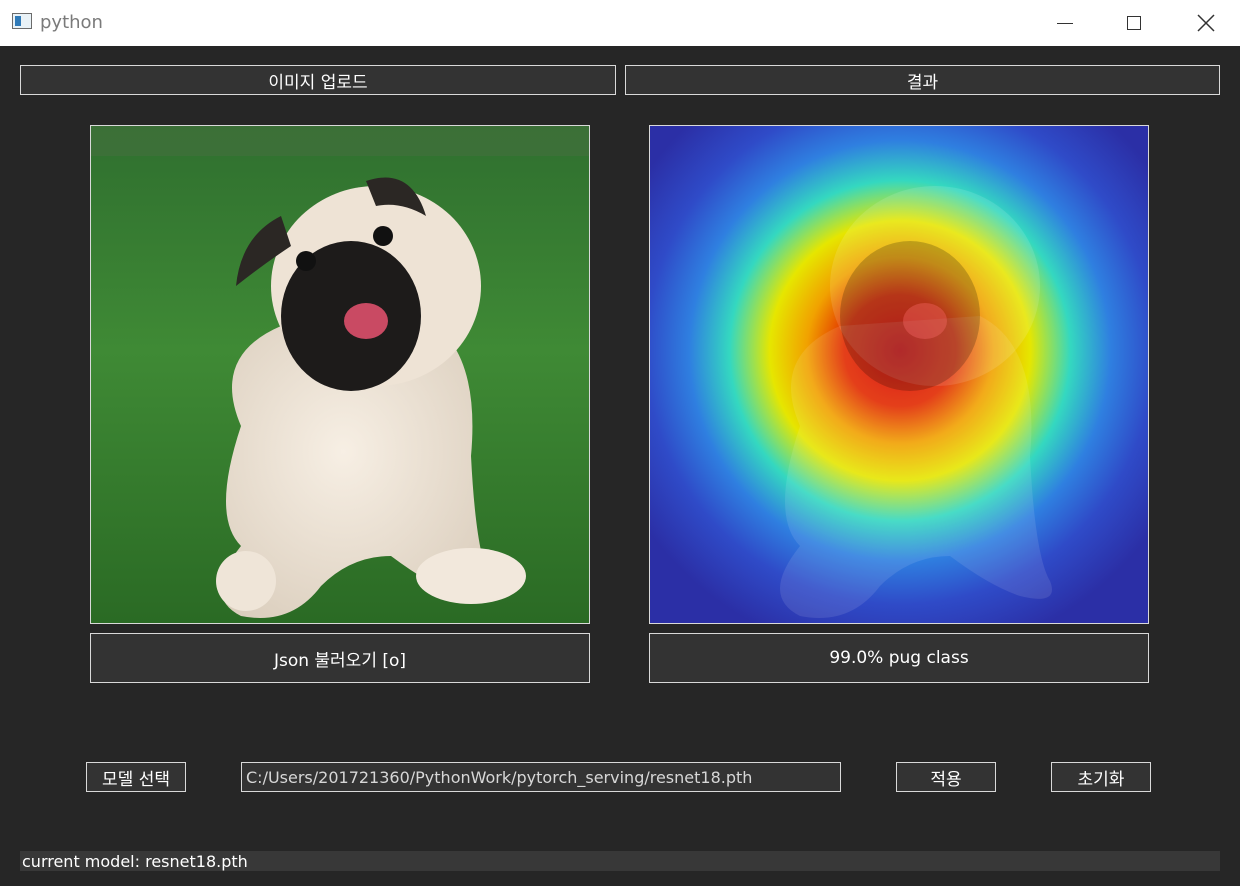  I want to click on upload-image-button: 이미지 업로드, so click(318, 80).